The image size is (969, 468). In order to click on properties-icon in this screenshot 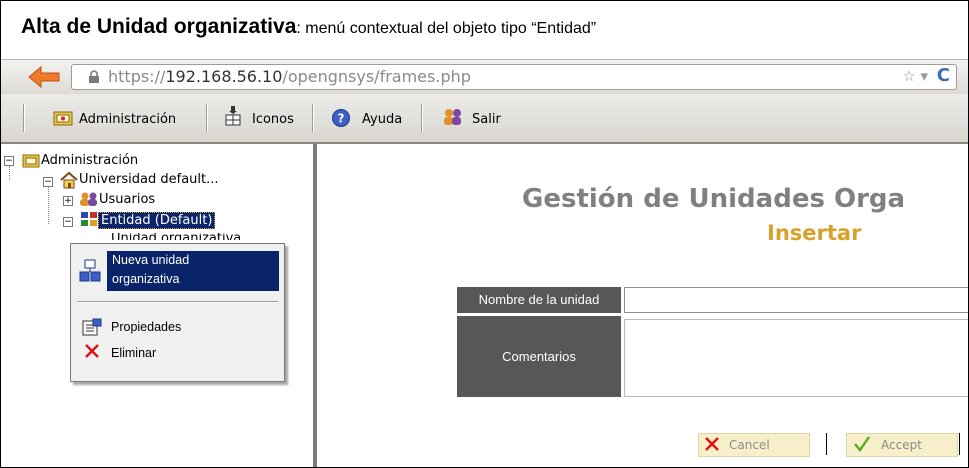, I will do `click(92, 327)`.